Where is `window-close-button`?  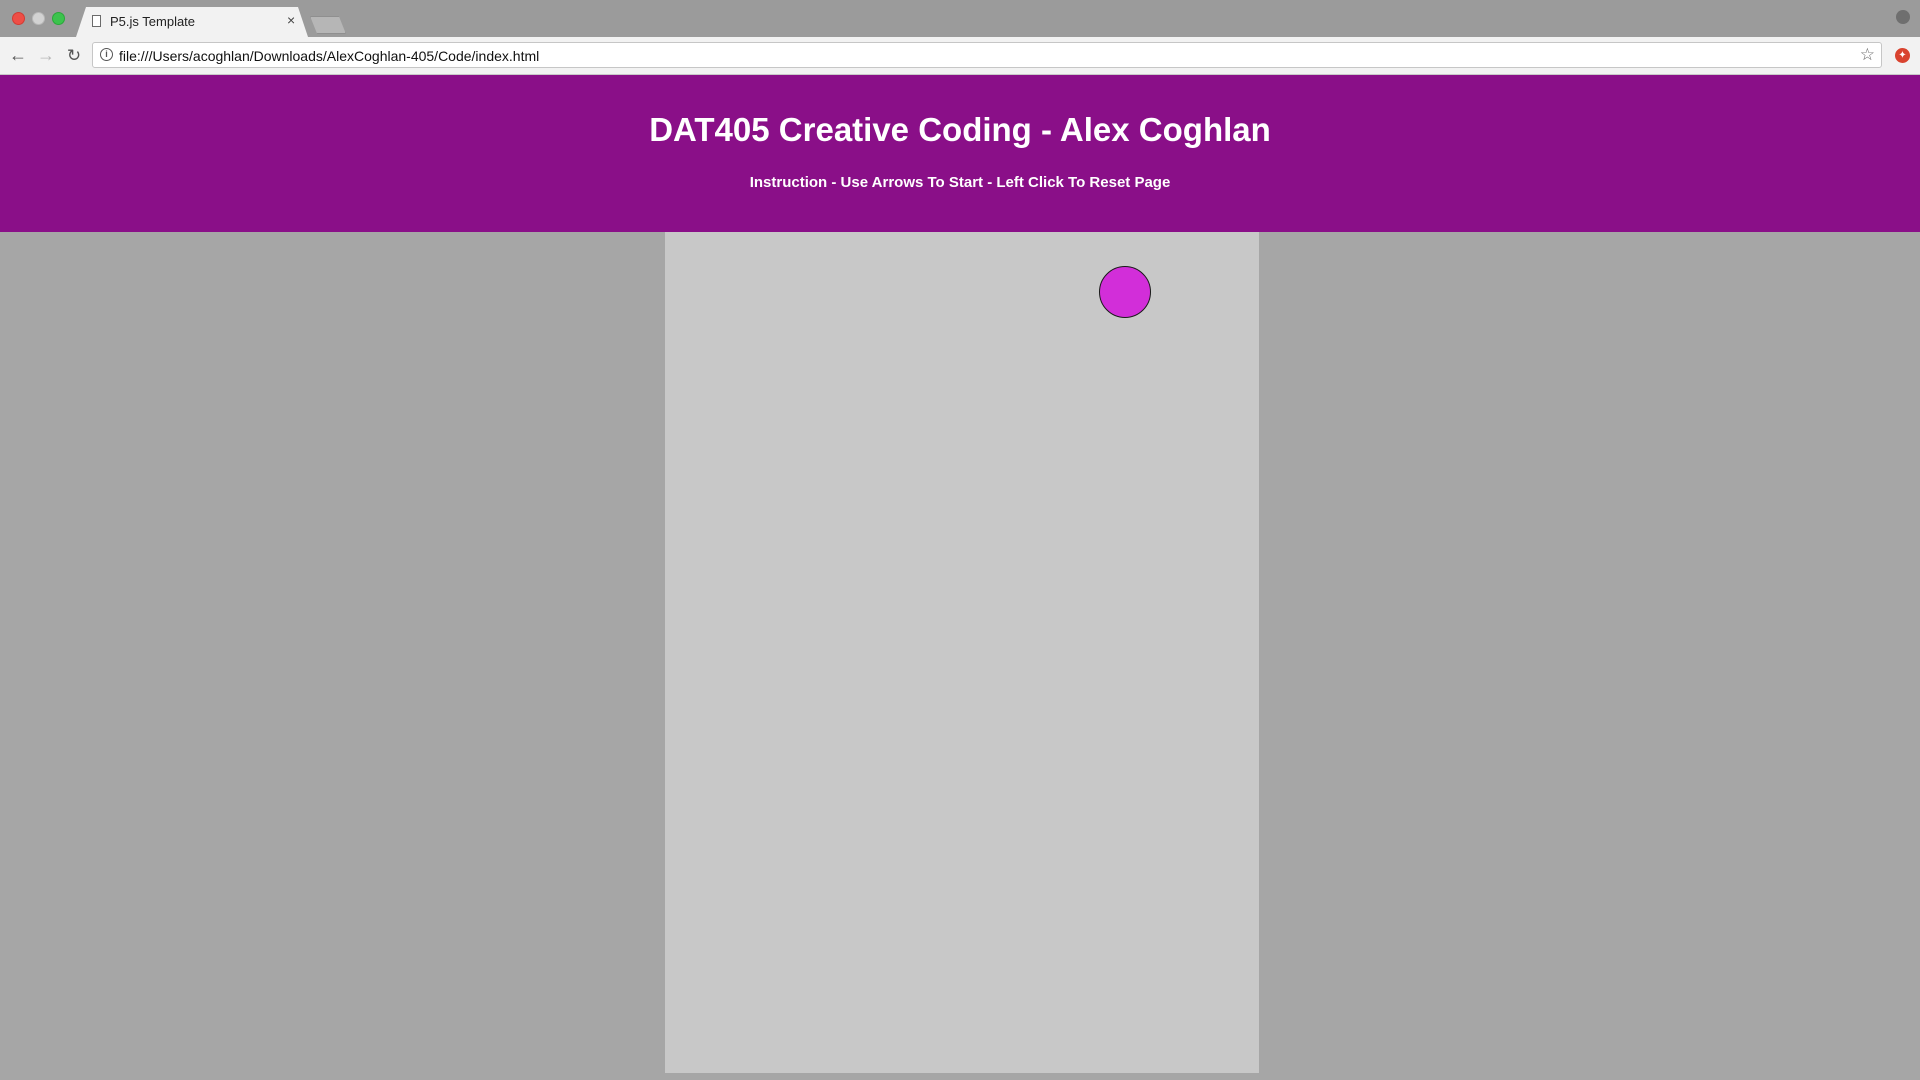
window-close-button is located at coordinates (18, 18).